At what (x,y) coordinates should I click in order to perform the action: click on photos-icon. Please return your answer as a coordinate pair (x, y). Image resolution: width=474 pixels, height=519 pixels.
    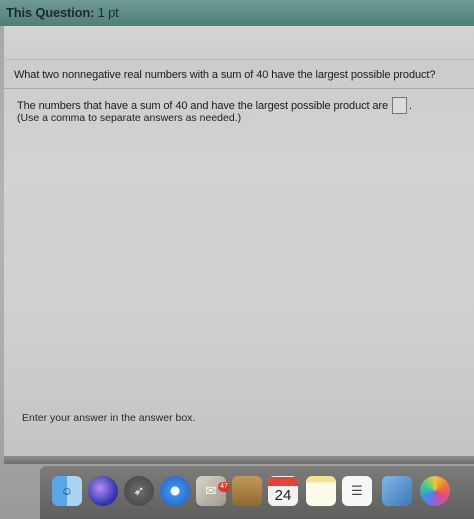
    Looking at the image, I should click on (435, 491).